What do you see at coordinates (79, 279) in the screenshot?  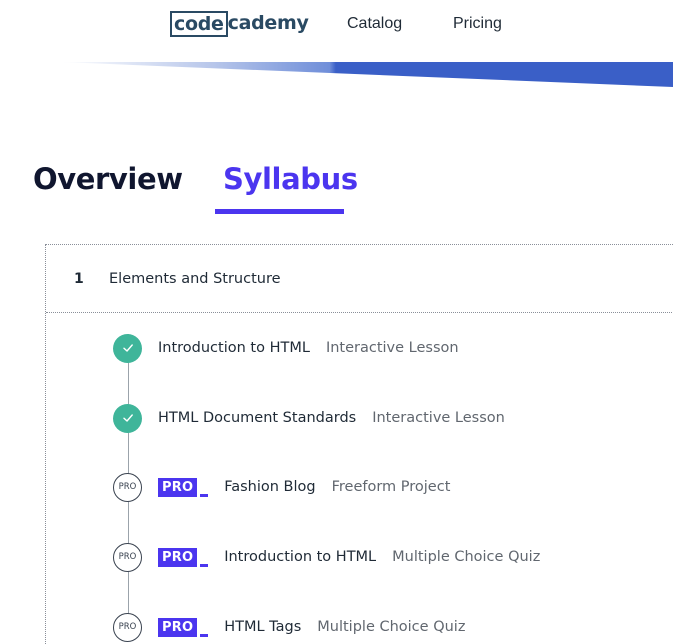 I see `module-number: 1` at bounding box center [79, 279].